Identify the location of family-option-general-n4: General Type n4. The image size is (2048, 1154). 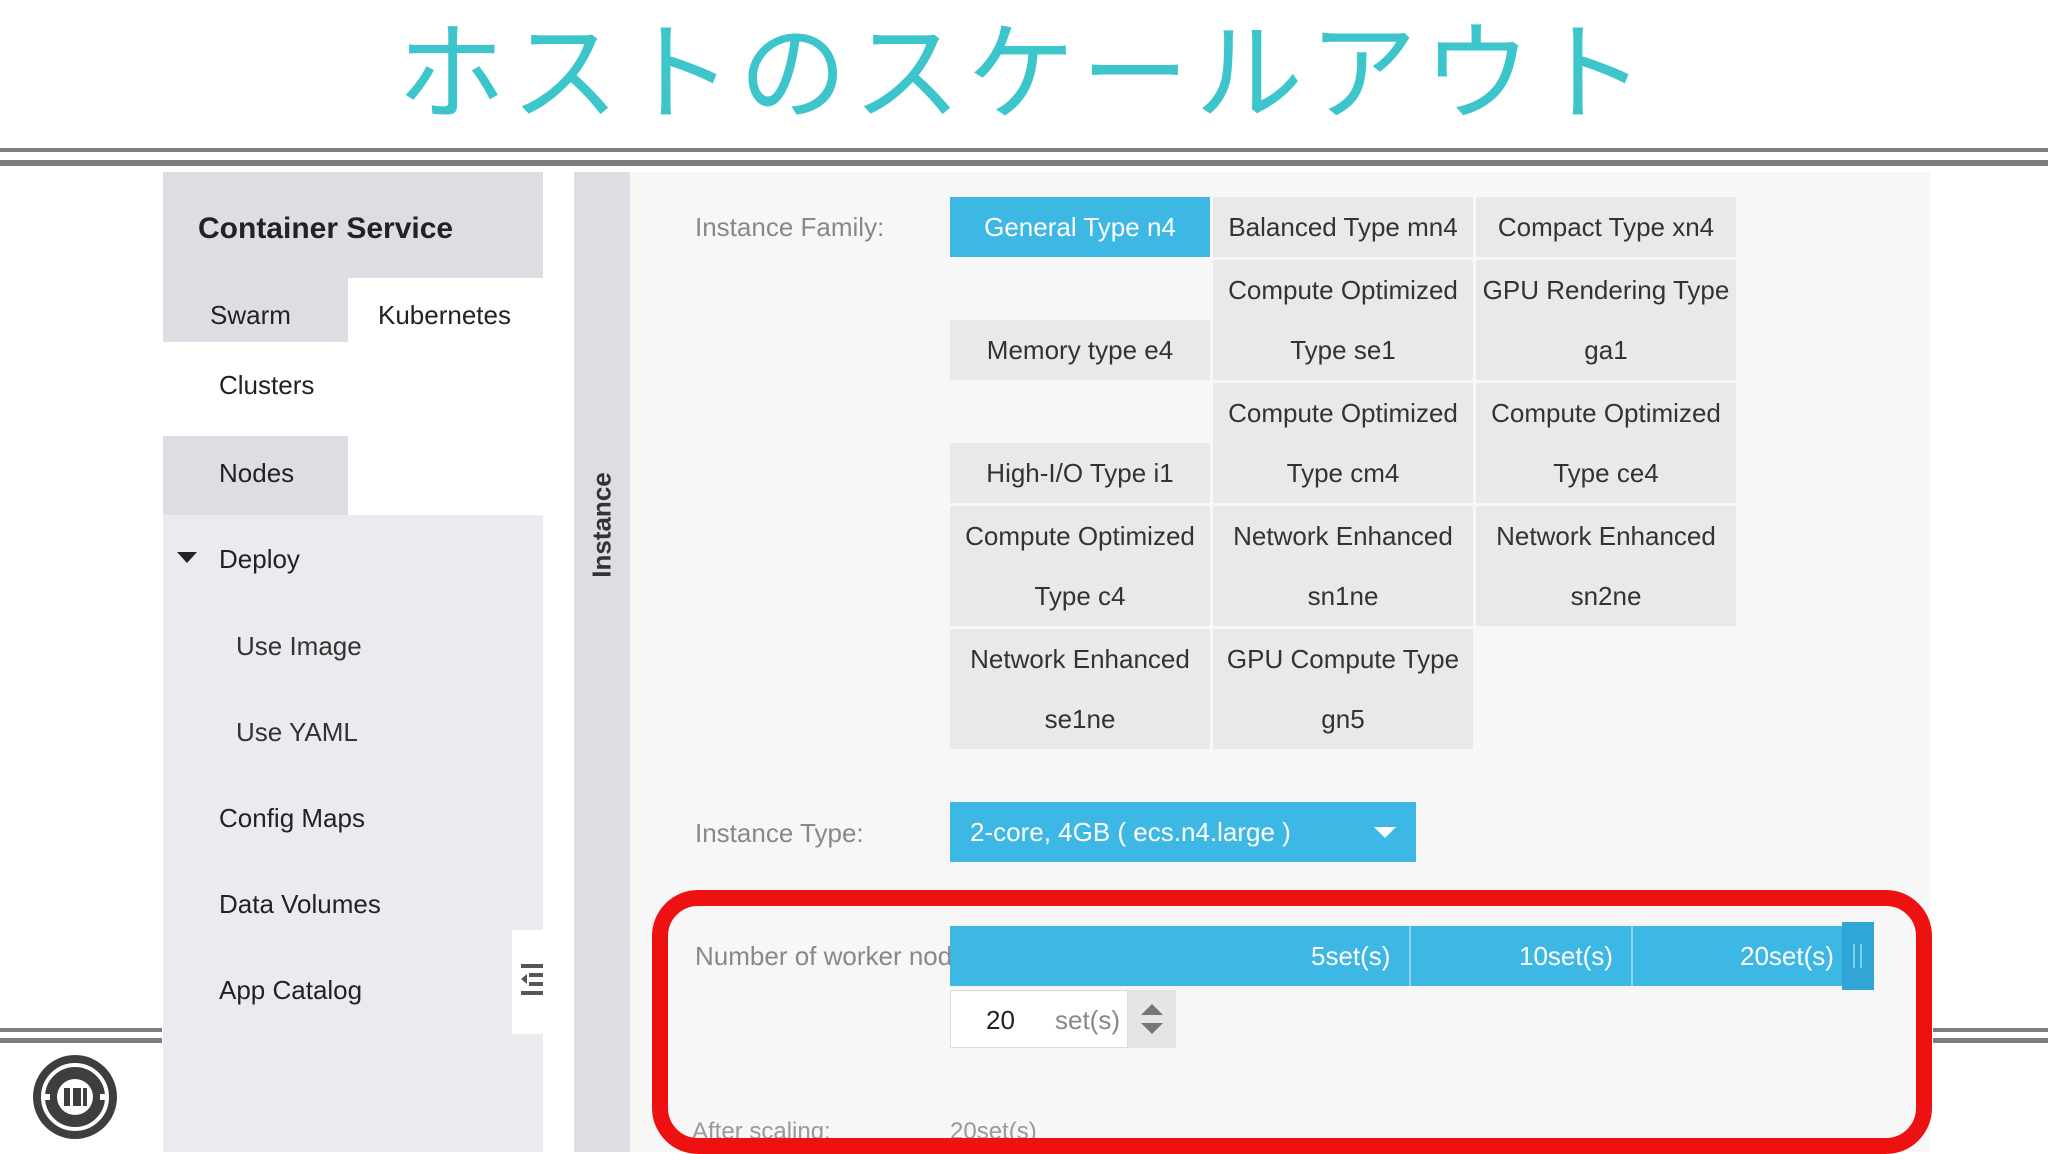
(1080, 227).